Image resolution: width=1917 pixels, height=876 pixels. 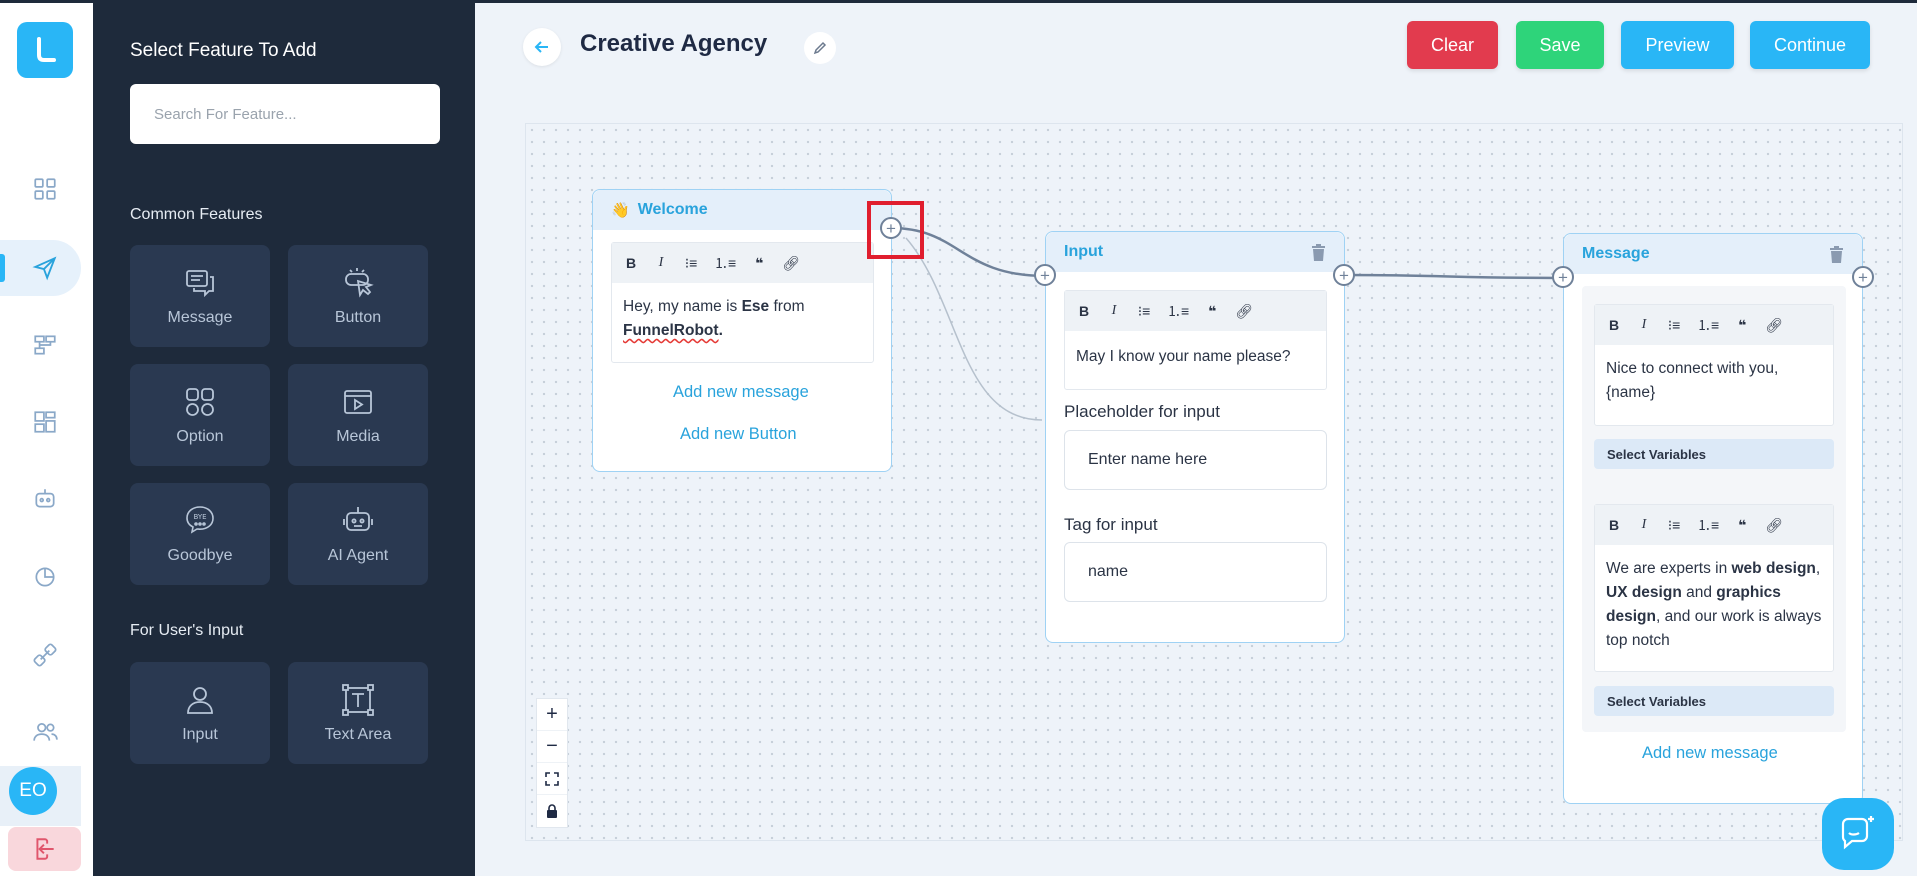 What do you see at coordinates (358, 555) in the screenshot?
I see `feature-label: AI Agent` at bounding box center [358, 555].